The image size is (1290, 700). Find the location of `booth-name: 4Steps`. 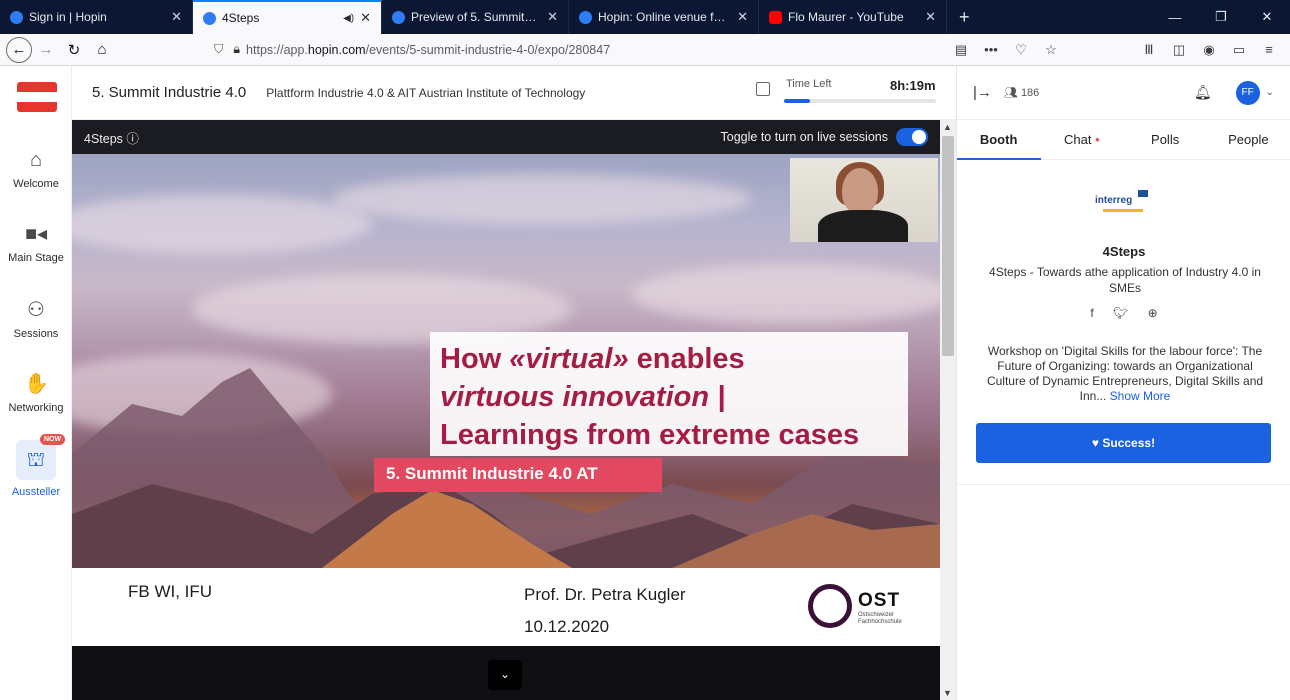

booth-name: 4Steps is located at coordinates (1124, 251).